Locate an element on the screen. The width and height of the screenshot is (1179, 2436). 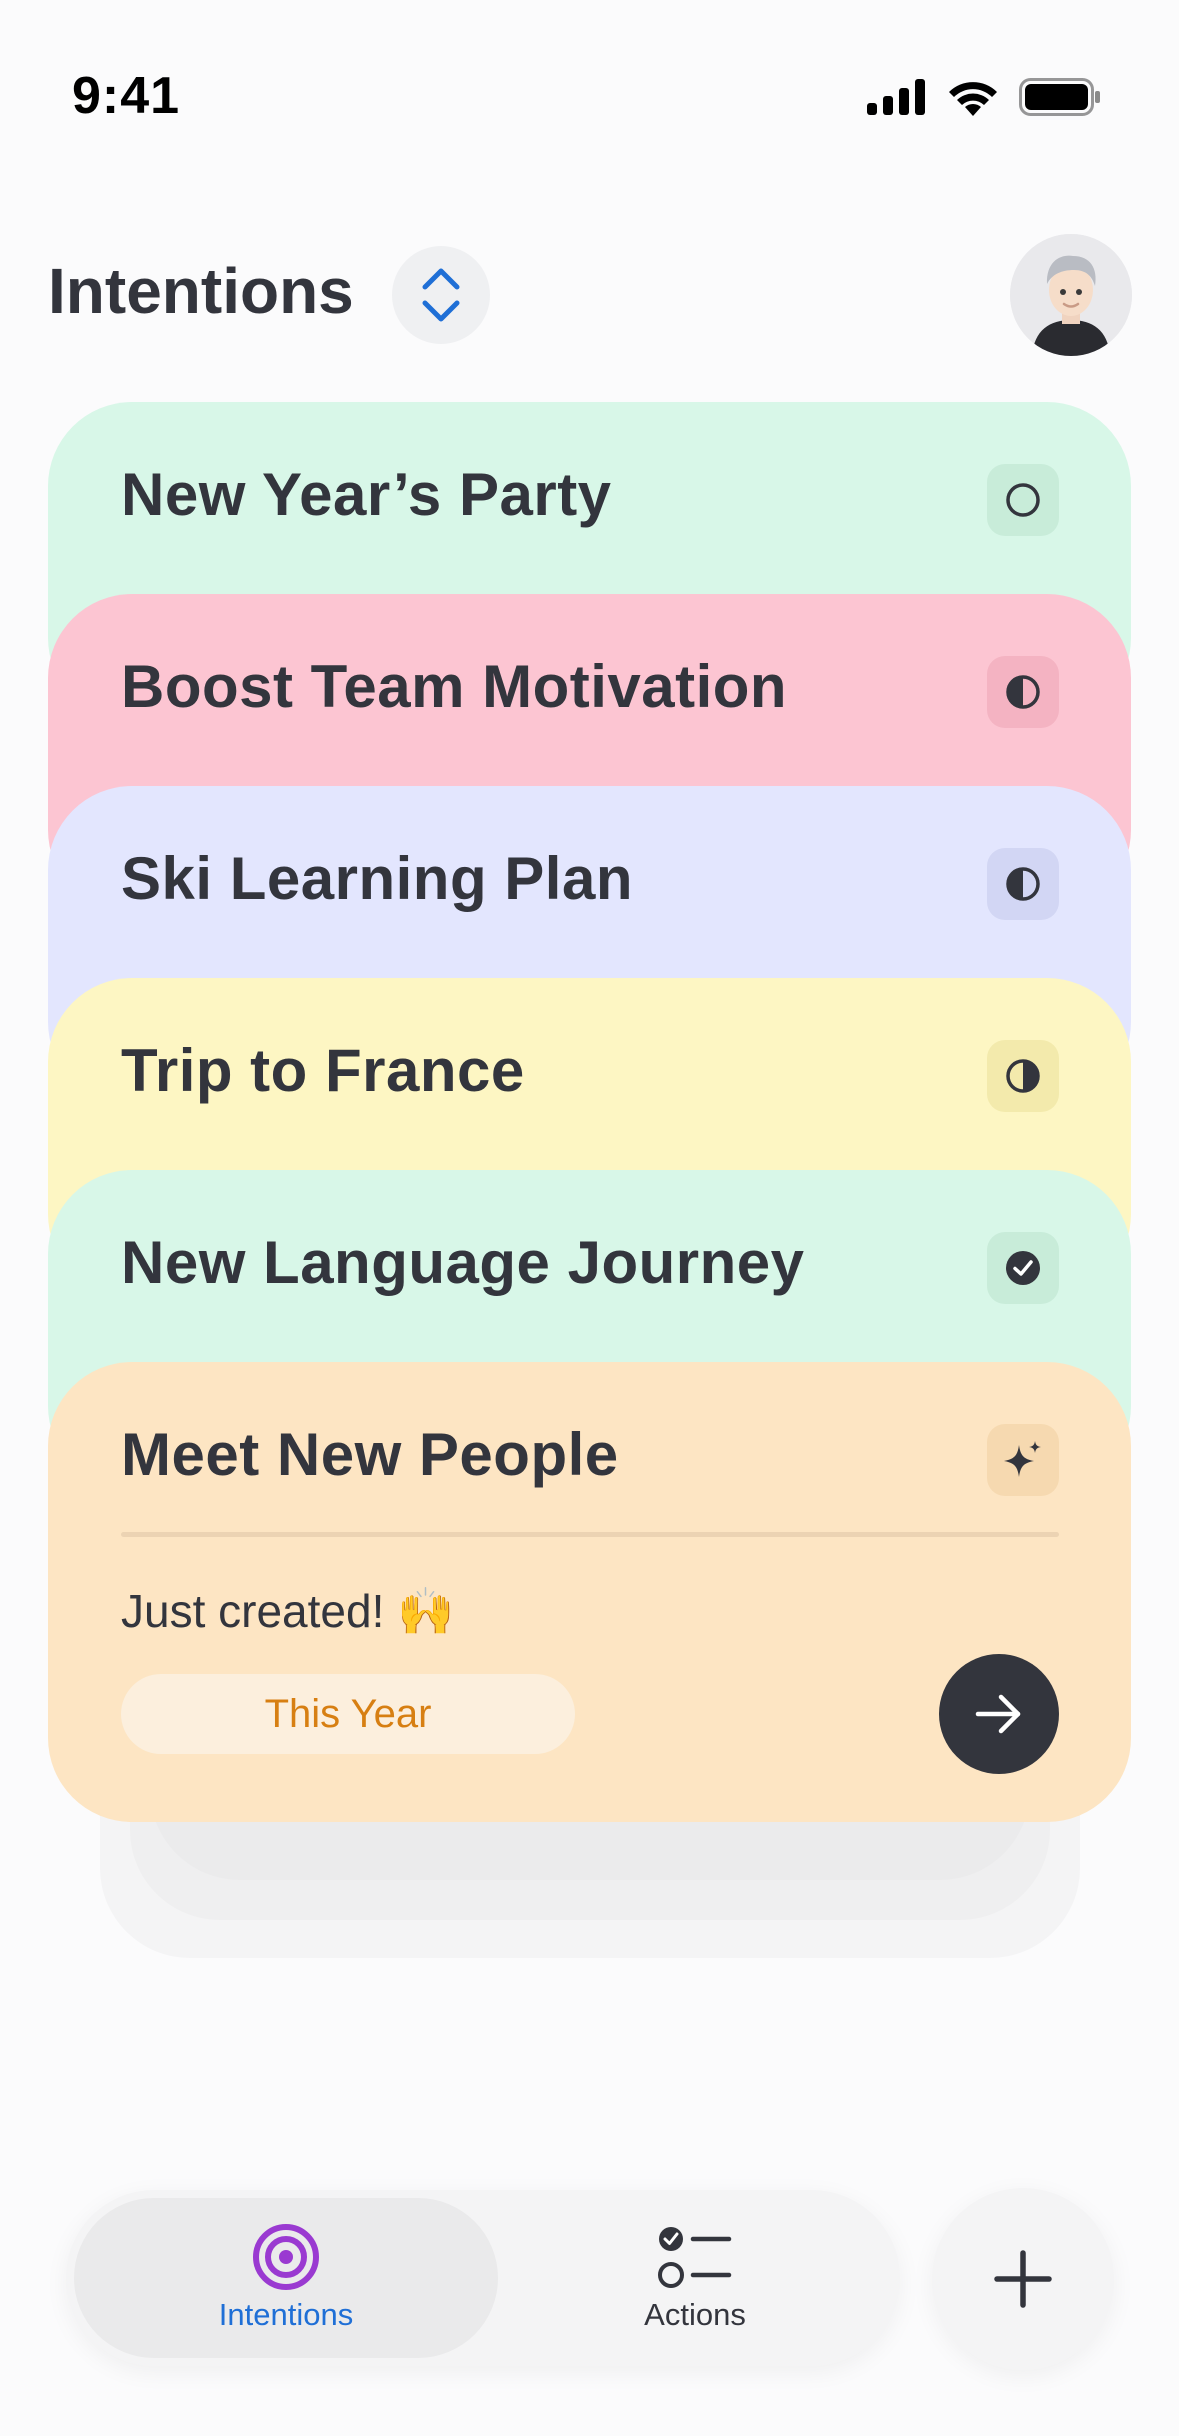
tab-label: Actions is located at coordinates (695, 2314).